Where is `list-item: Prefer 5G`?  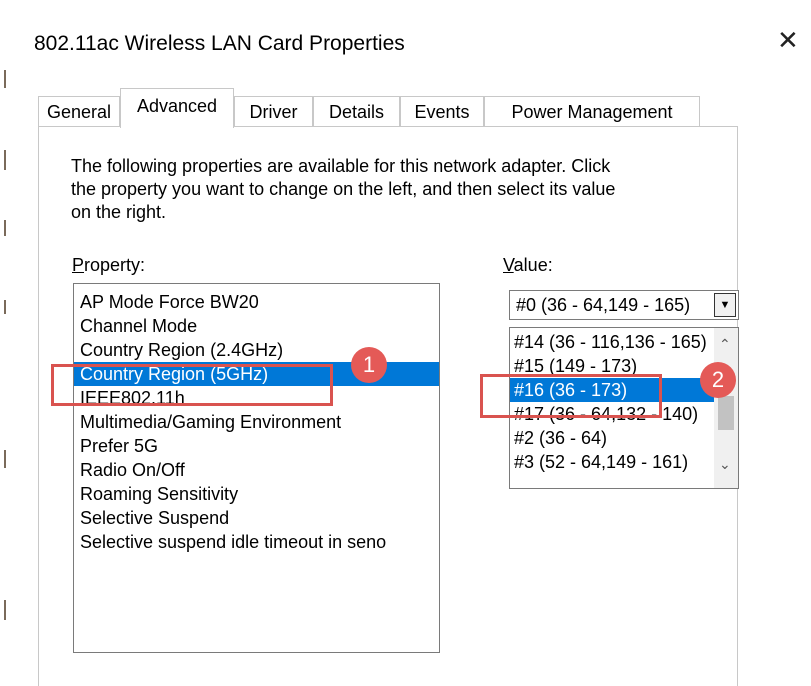
list-item: Prefer 5G is located at coordinates (256, 446).